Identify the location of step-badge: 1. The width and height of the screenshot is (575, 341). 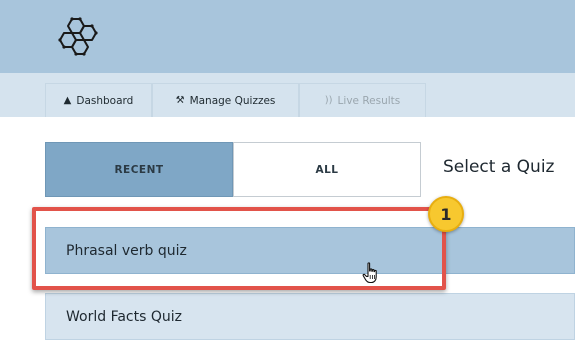
(446, 214).